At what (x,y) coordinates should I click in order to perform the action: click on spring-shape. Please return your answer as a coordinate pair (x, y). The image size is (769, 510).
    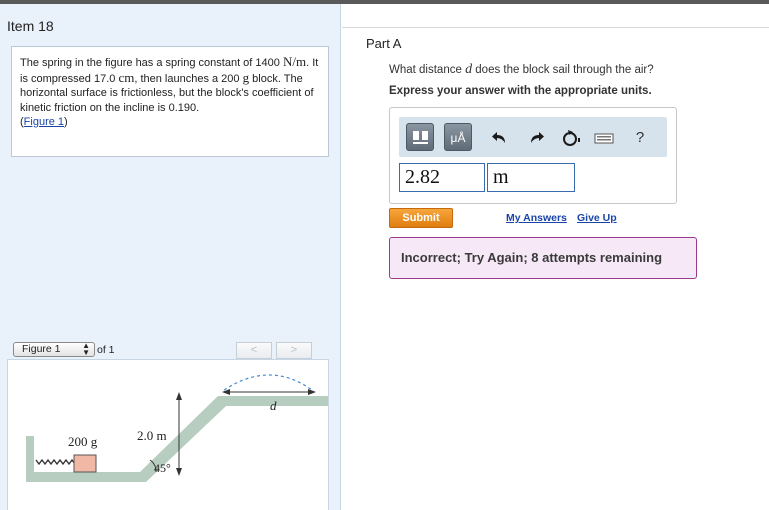
    Looking at the image, I should click on (57, 462).